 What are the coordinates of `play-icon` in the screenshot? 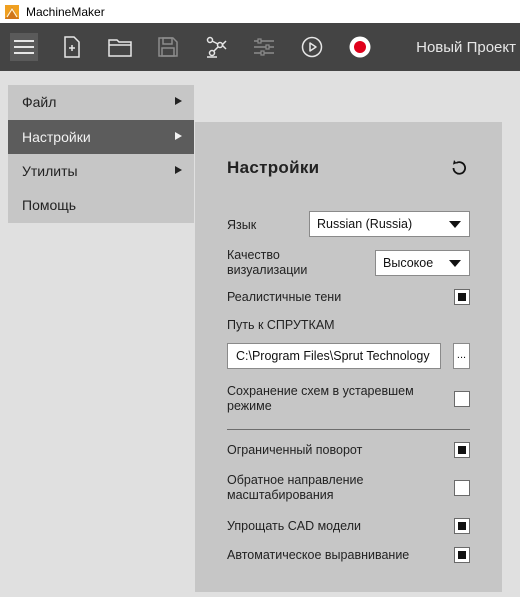 It's located at (312, 47).